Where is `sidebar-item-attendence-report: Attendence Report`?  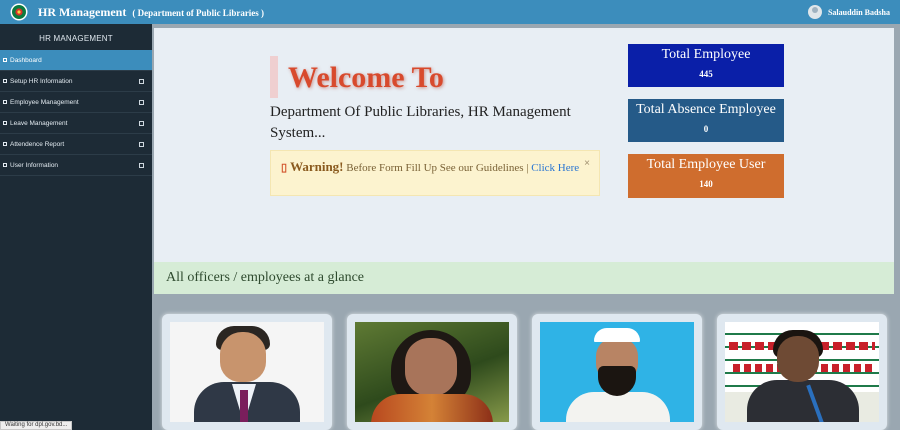
sidebar-item-attendence-report: Attendence Report is located at coordinates (76, 144).